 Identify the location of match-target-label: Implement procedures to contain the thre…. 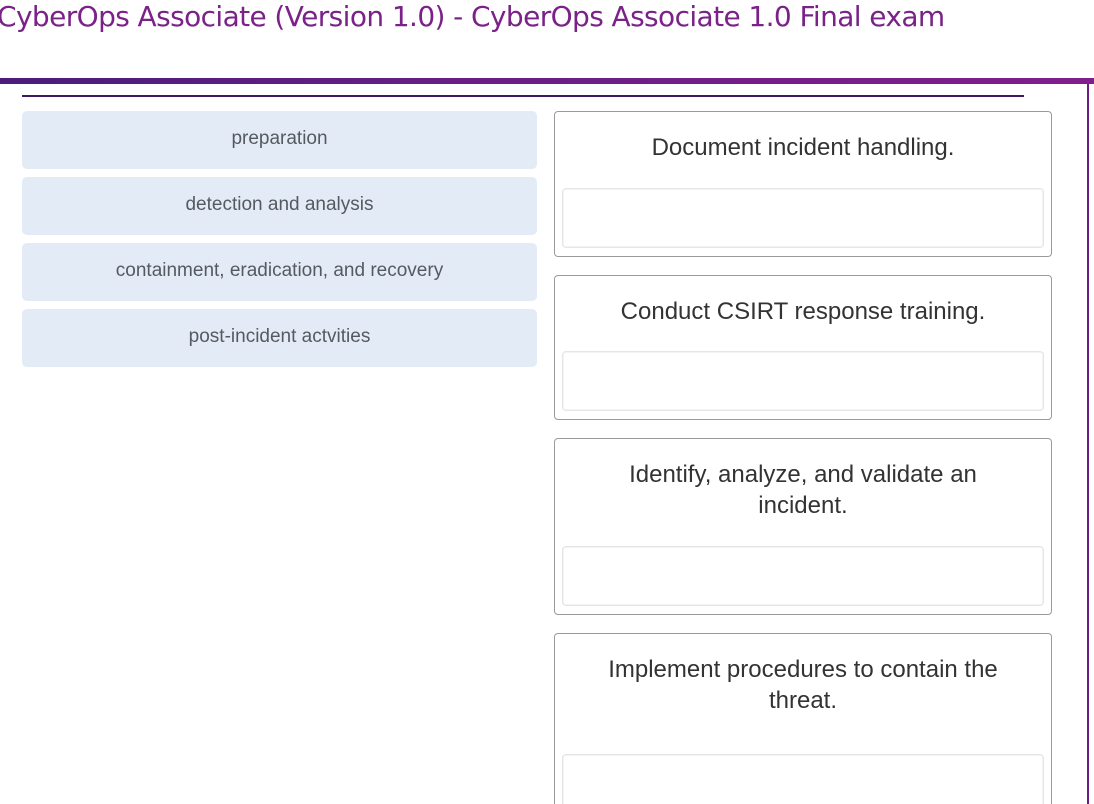
(803, 685).